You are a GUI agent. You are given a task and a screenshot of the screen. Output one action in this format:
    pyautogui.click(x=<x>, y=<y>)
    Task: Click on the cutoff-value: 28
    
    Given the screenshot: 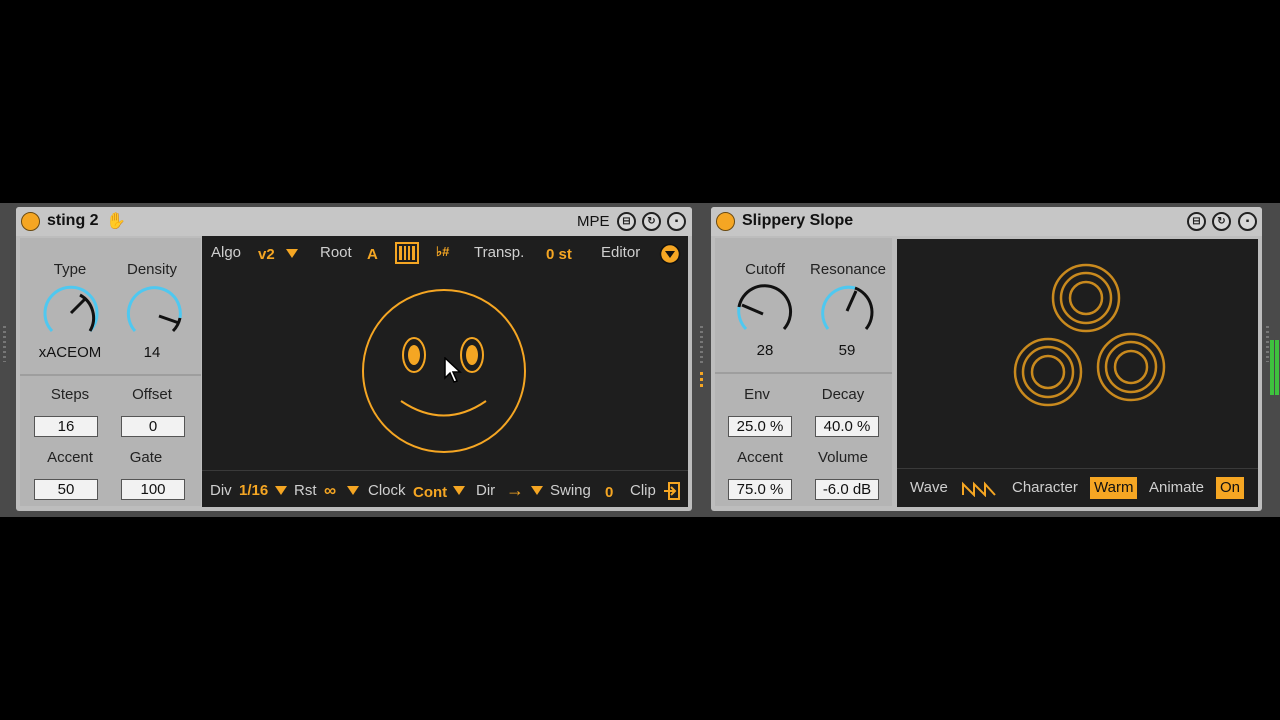 What is the action you would take?
    pyautogui.click(x=765, y=350)
    